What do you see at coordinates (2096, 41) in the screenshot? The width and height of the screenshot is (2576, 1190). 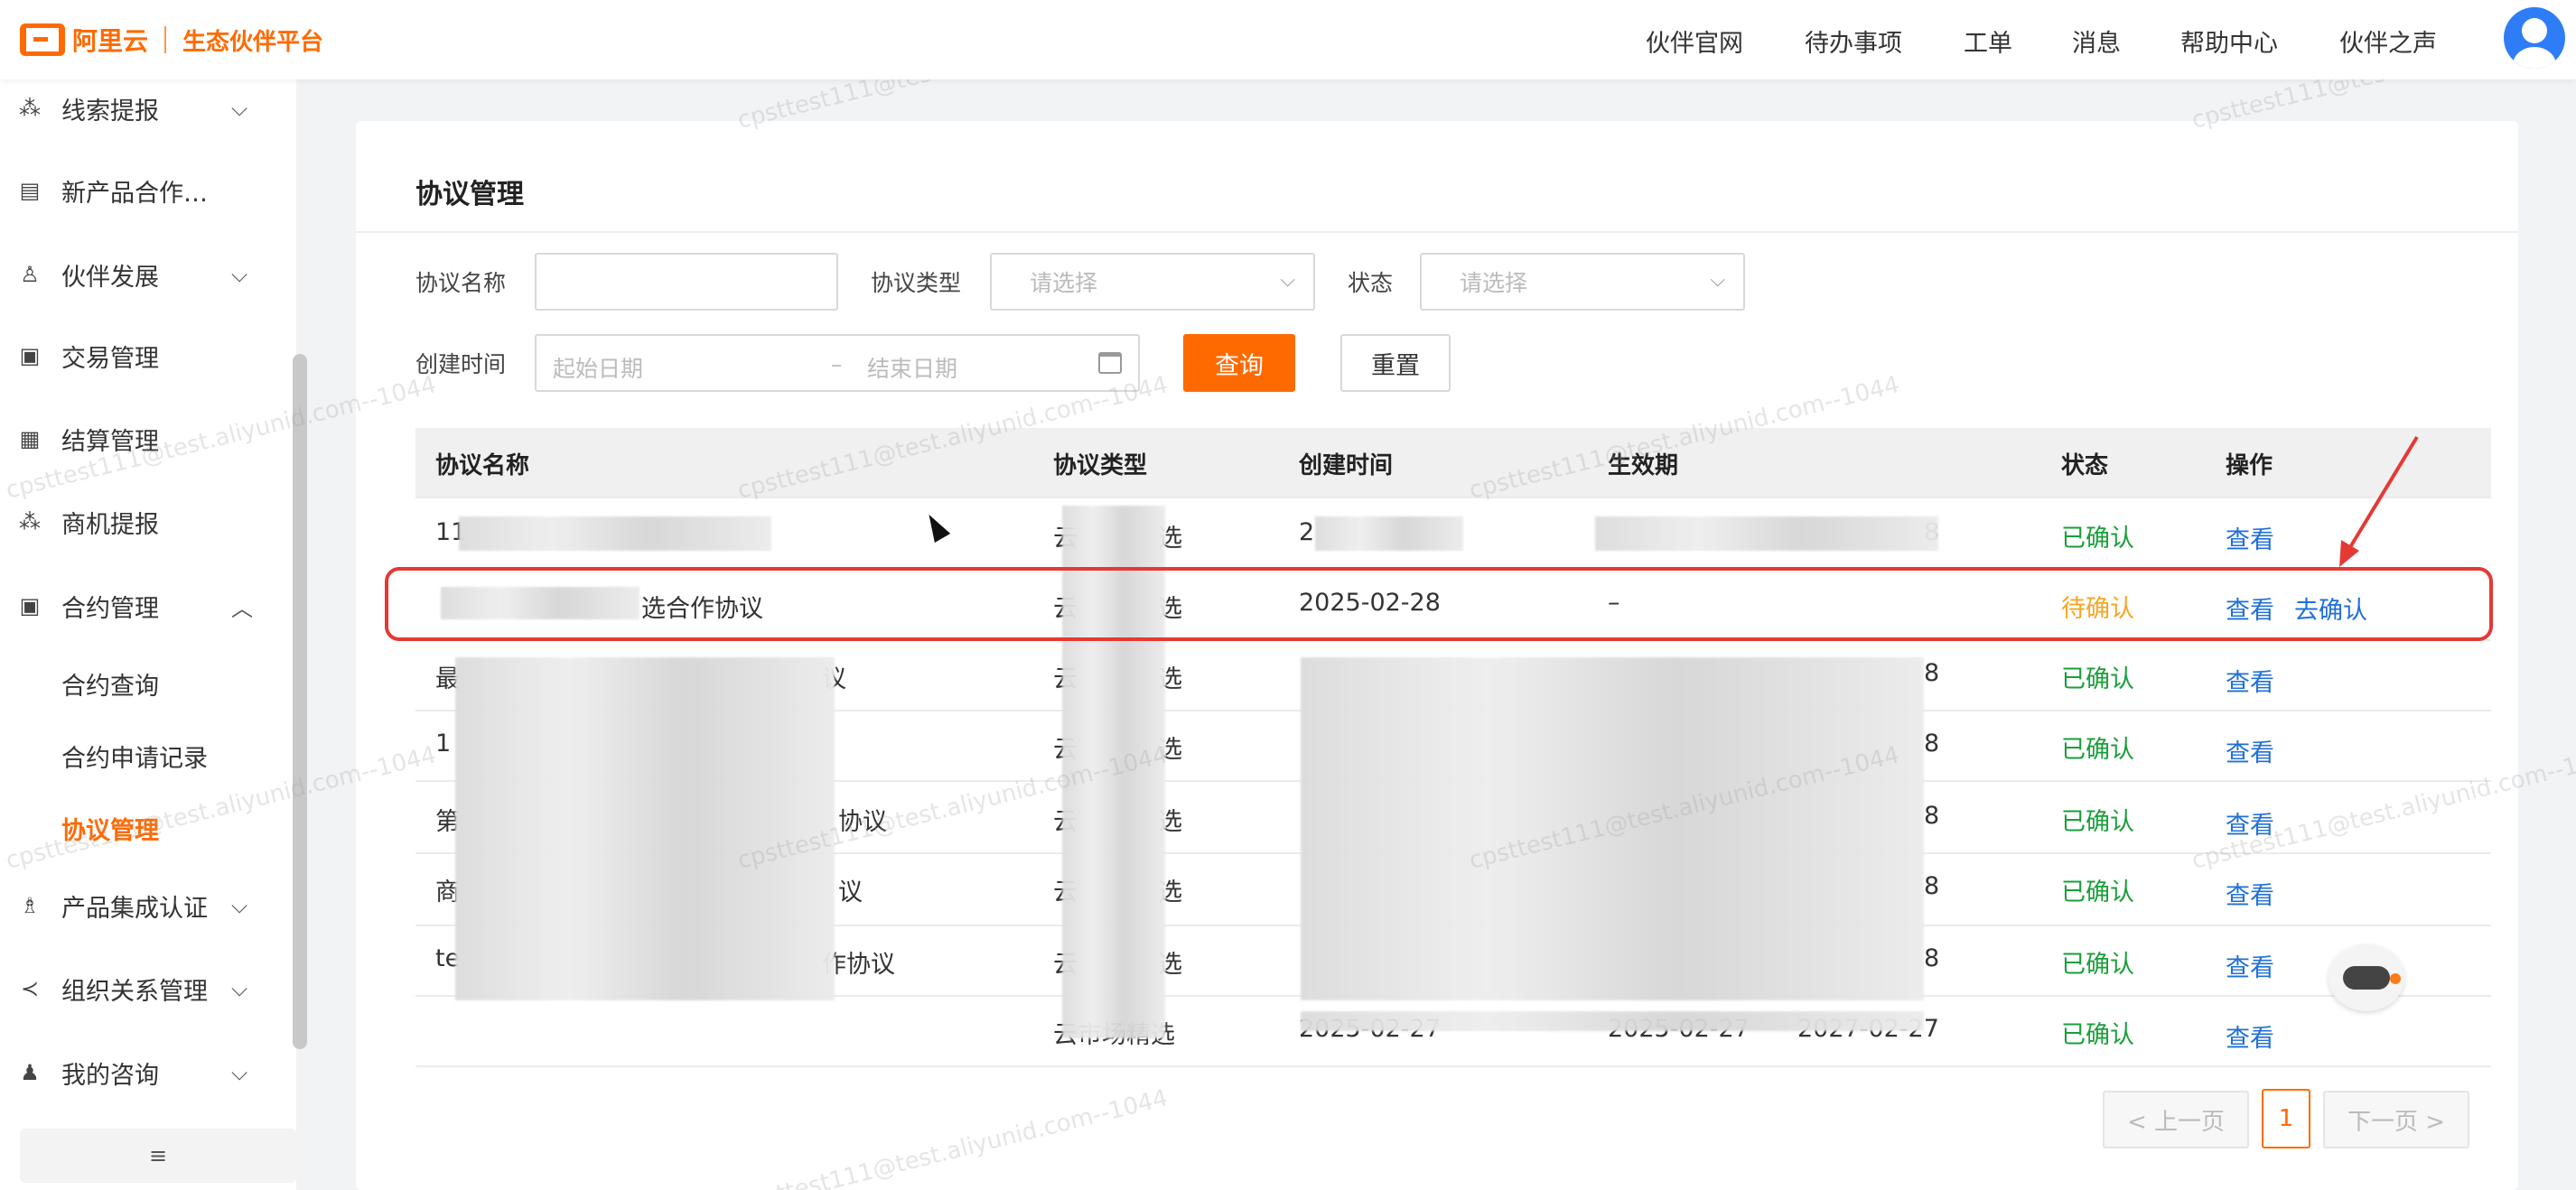 I see `nav-message: 消息` at bounding box center [2096, 41].